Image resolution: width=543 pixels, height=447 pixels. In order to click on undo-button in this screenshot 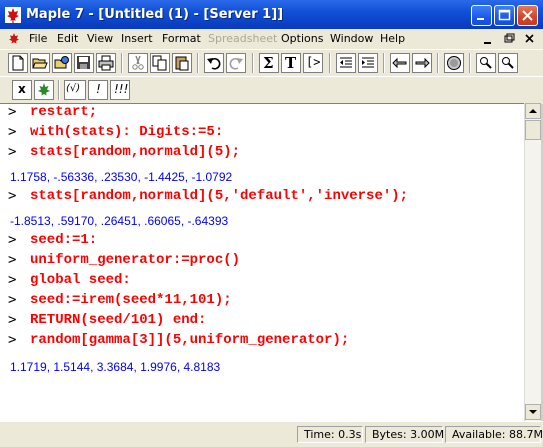, I will do `click(214, 63)`.